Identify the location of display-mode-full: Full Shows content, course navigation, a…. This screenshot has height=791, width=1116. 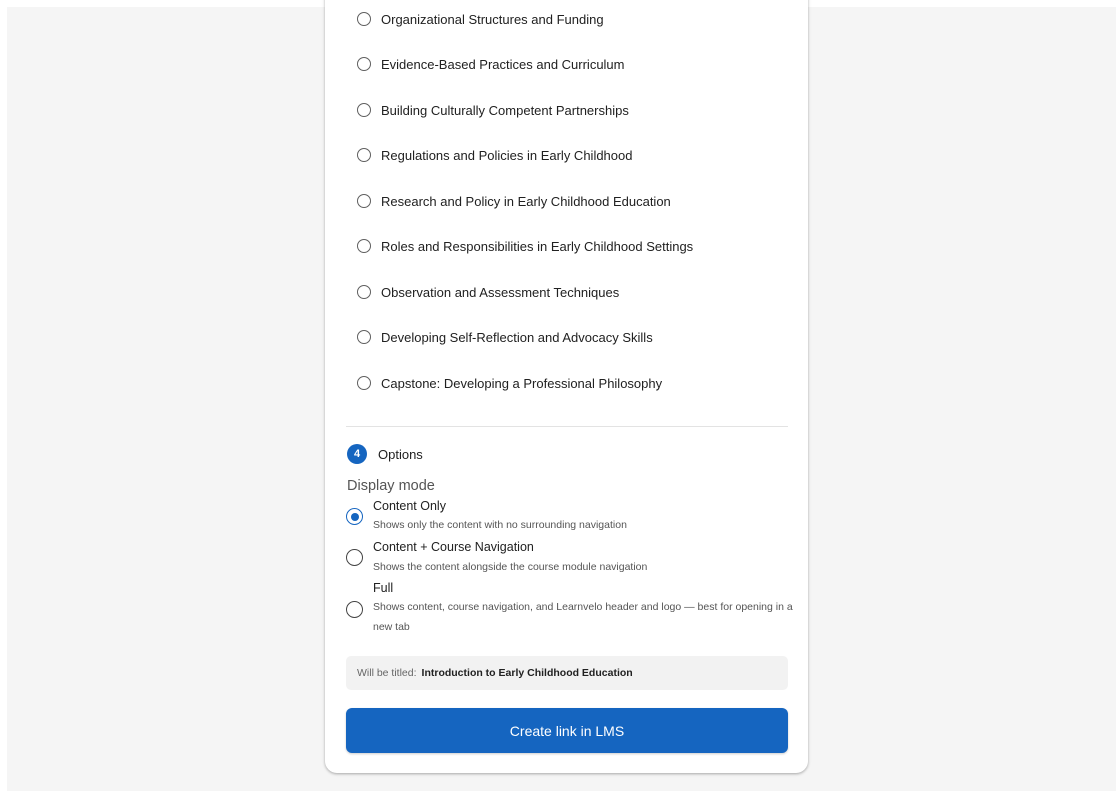
(569, 610).